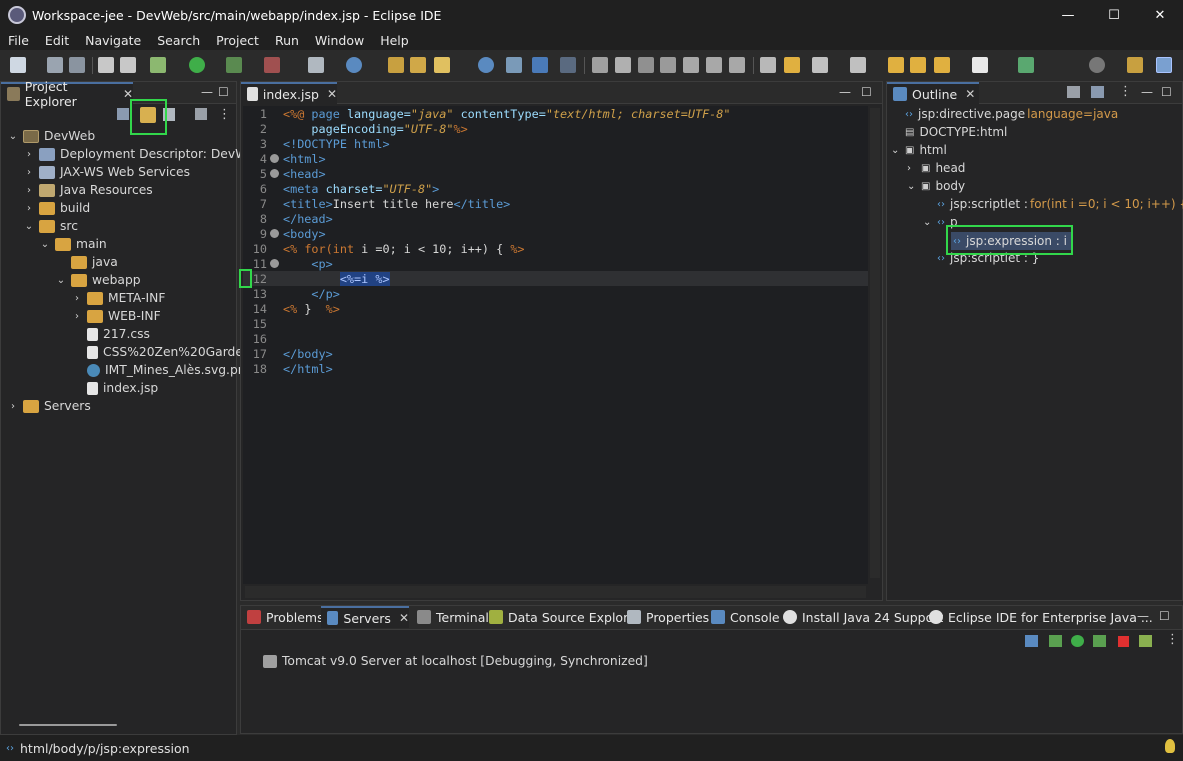 The image size is (1183, 761). What do you see at coordinates (394, 40) in the screenshot?
I see `menu-help: Help` at bounding box center [394, 40].